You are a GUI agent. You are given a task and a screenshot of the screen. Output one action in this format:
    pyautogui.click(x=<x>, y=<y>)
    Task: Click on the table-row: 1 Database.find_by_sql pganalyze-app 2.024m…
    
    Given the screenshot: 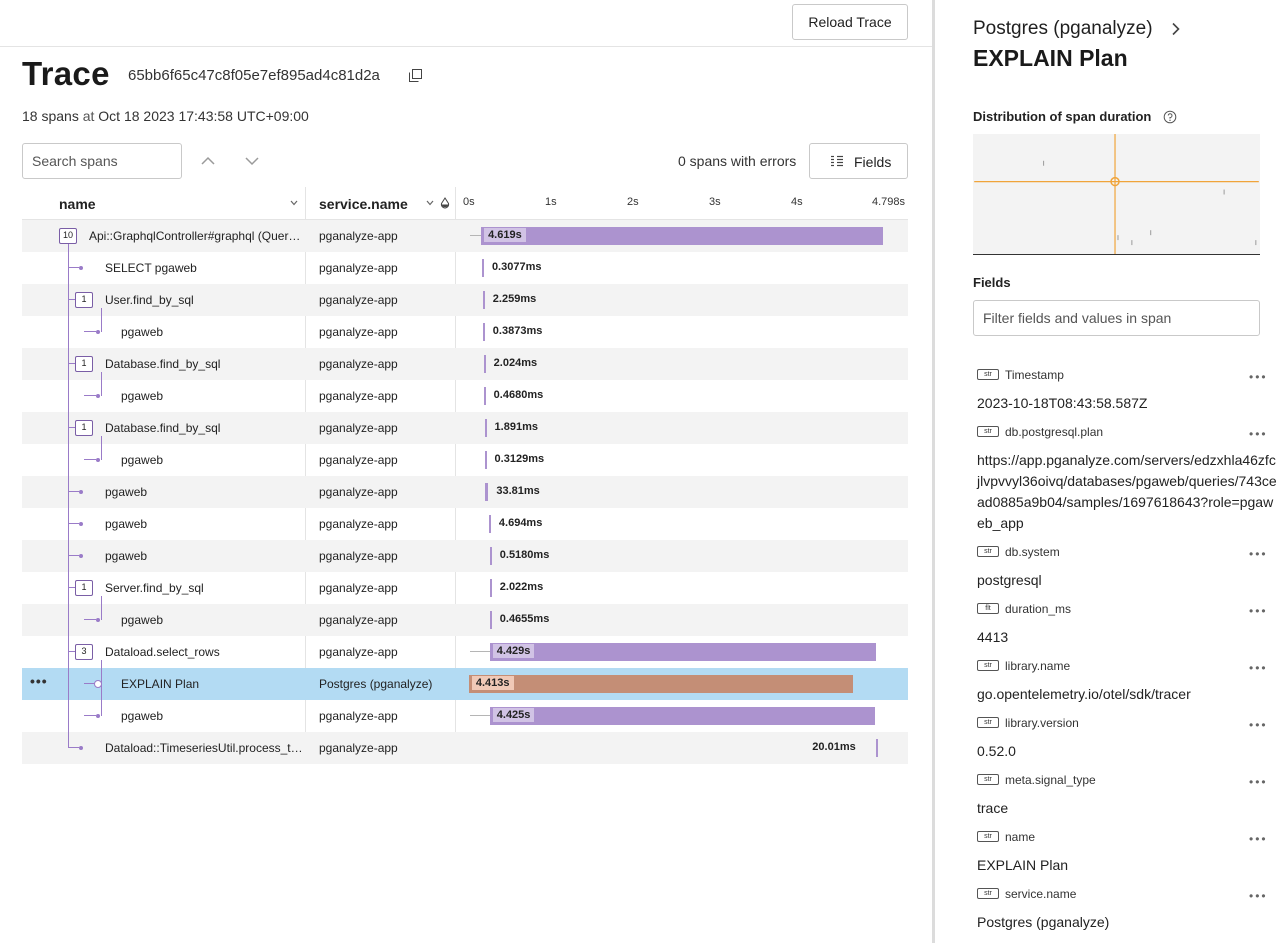 What is the action you would take?
    pyautogui.click(x=465, y=364)
    